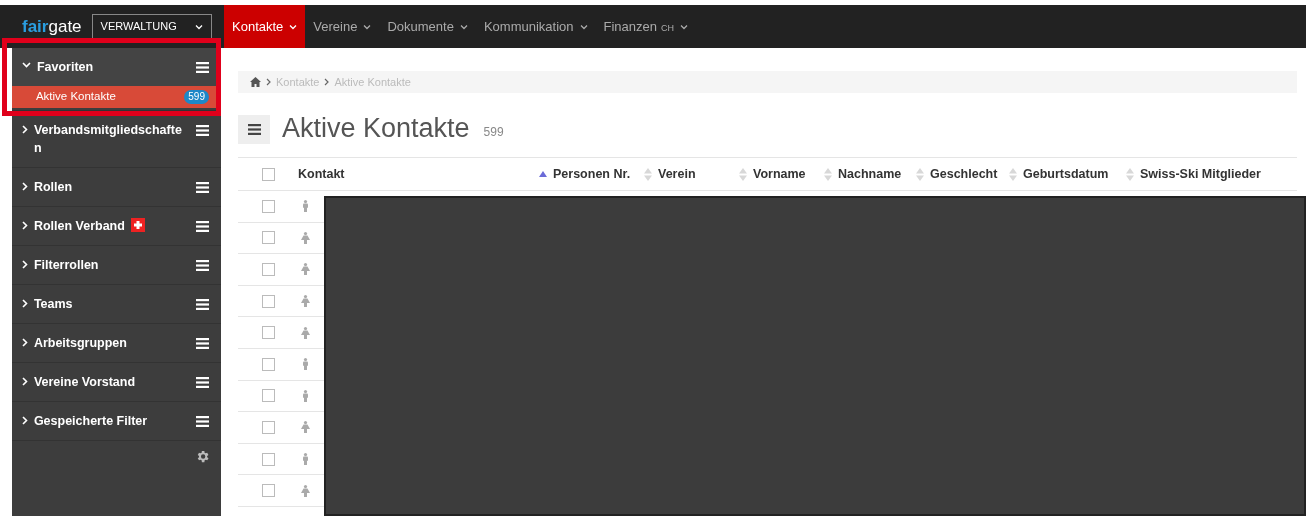 The image size is (1306, 516). I want to click on nav-tab: Dokumente, so click(427, 26).